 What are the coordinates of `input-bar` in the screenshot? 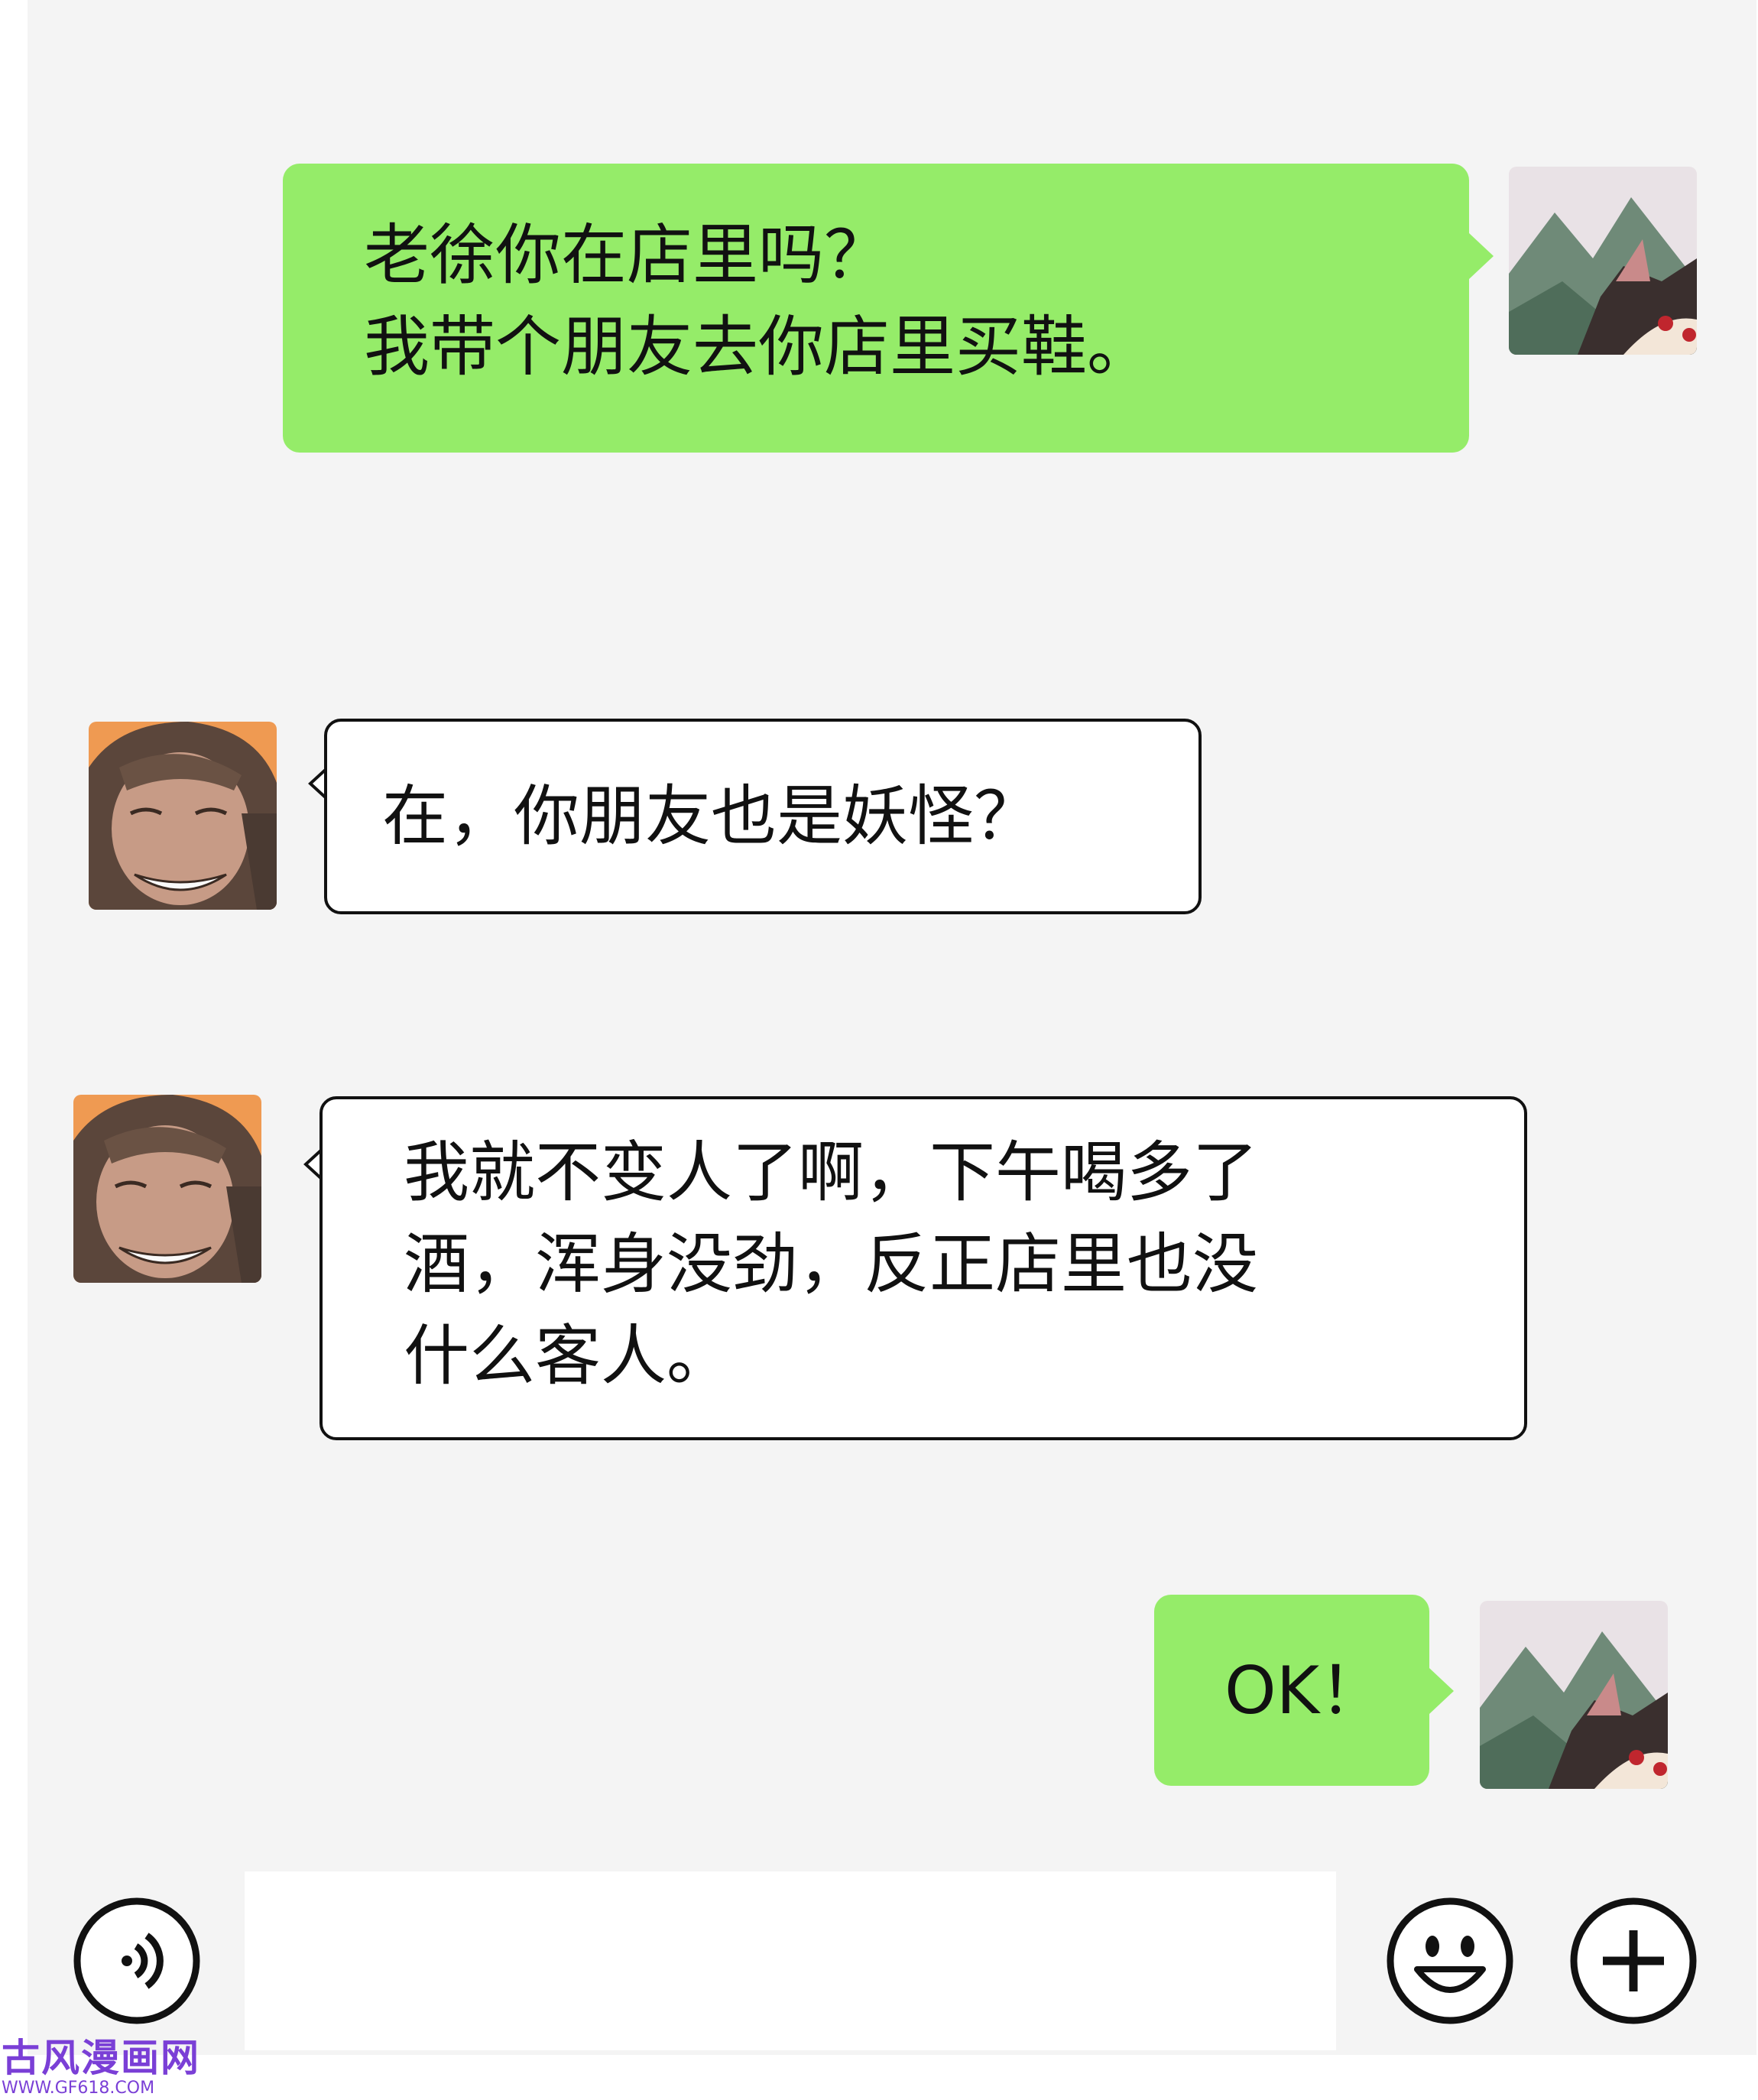 It's located at (892, 1941).